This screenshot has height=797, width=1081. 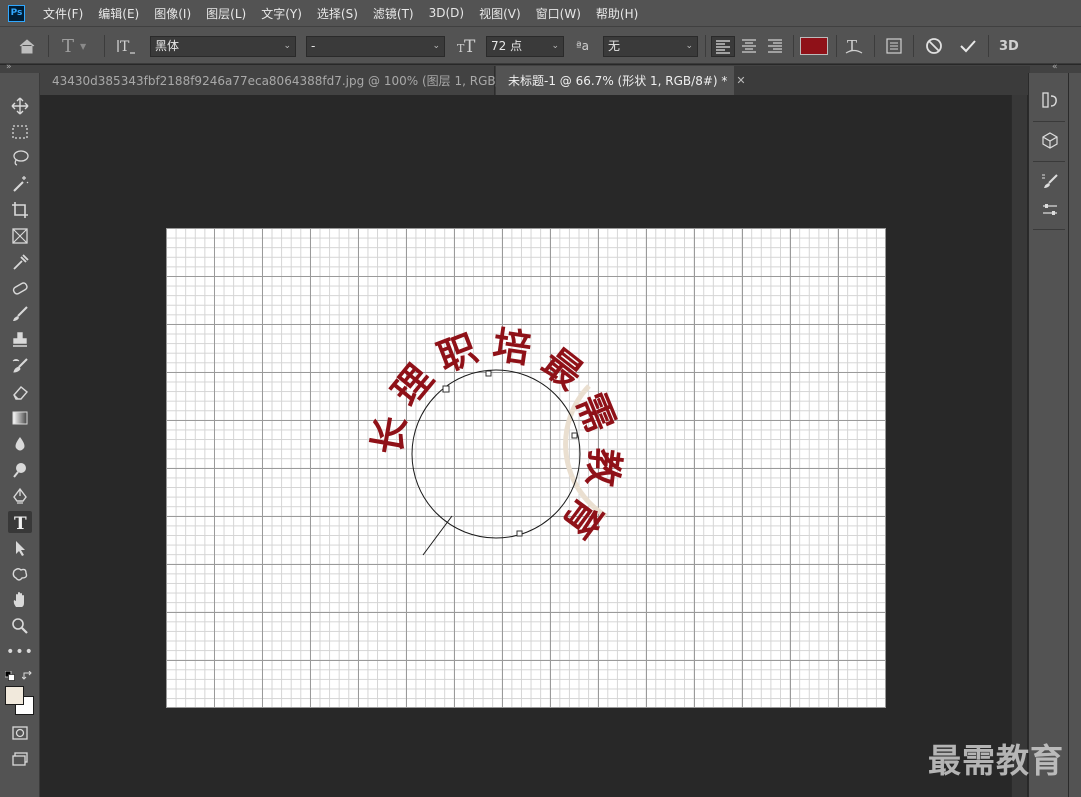 I want to click on dodge-icon, so click(x=19, y=470).